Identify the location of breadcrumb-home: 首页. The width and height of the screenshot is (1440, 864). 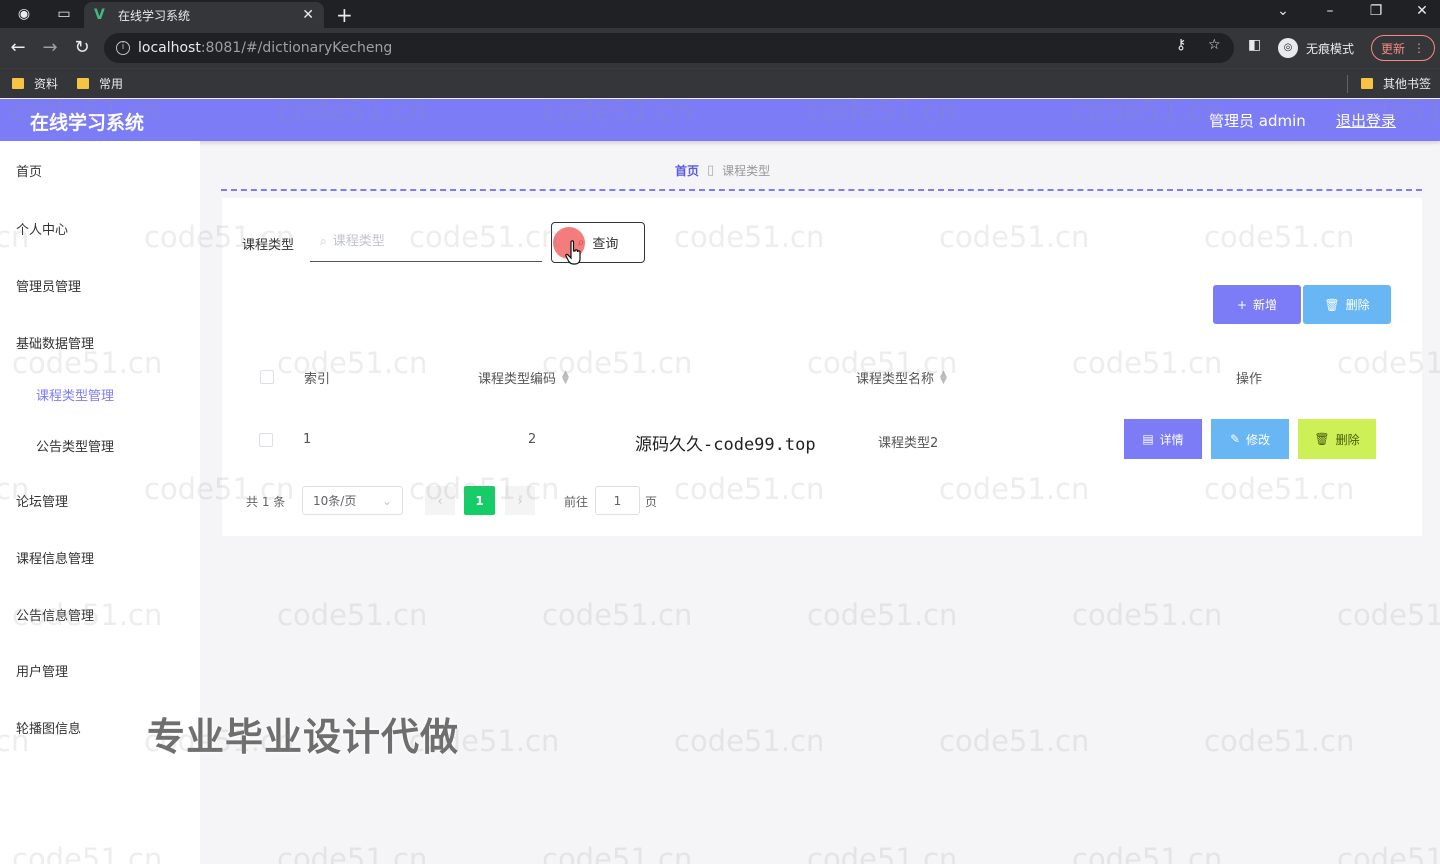
(687, 170).